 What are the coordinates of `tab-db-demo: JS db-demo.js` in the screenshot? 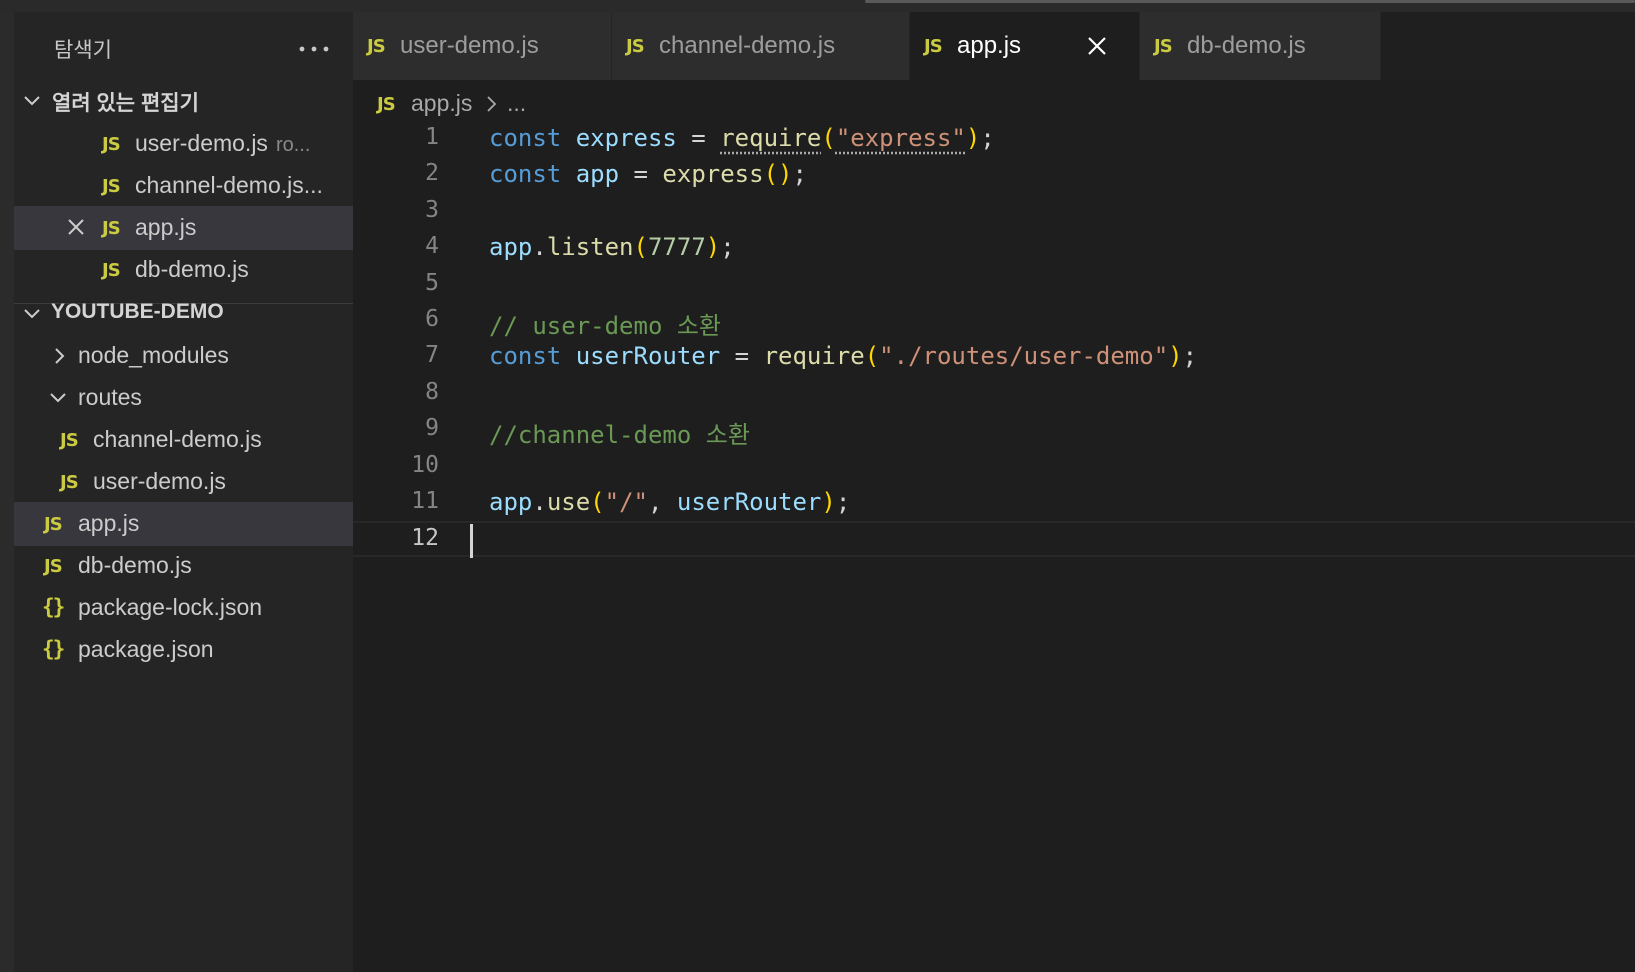 It's located at (1260, 46).